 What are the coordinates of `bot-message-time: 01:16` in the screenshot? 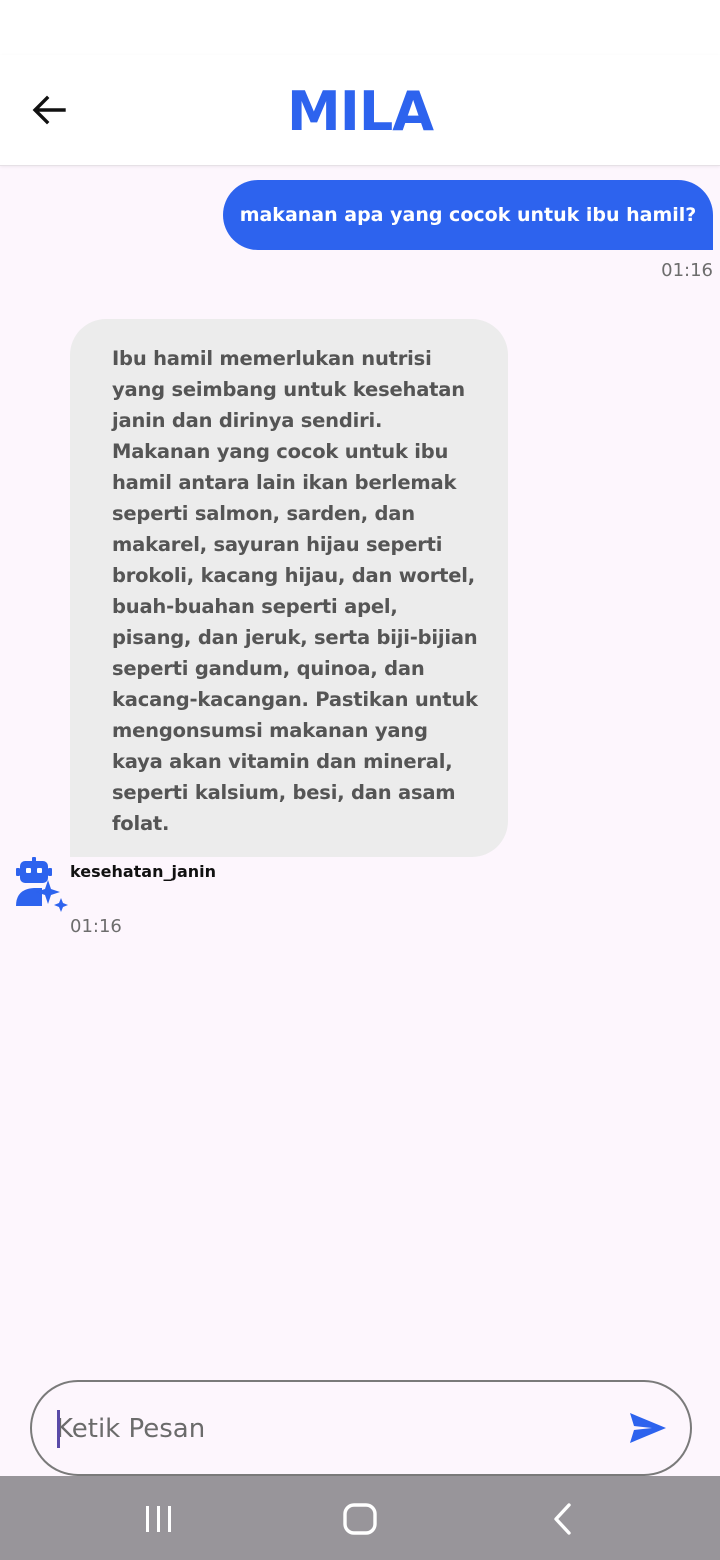 It's located at (96, 926).